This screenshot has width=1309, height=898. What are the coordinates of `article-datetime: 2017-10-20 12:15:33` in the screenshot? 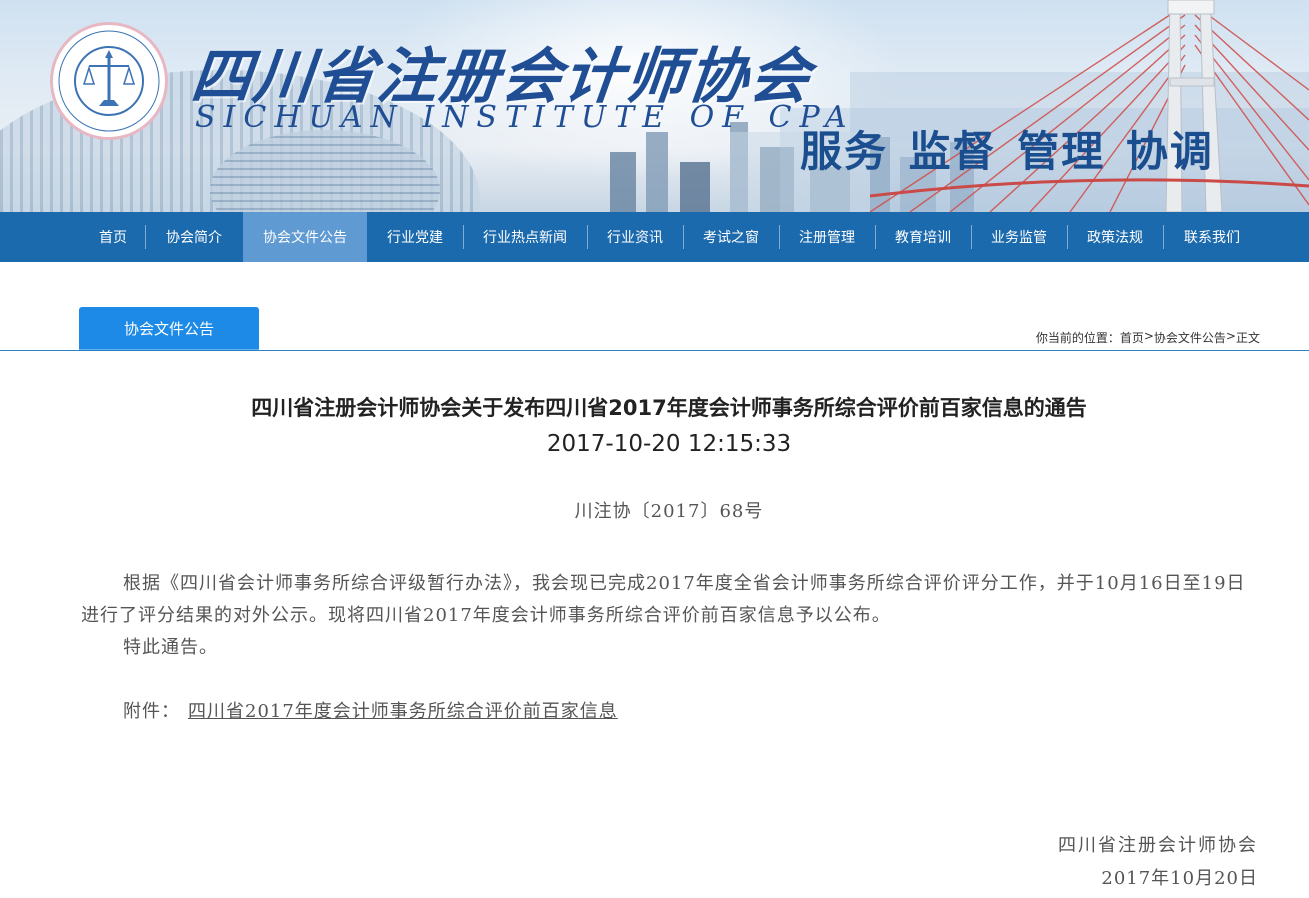 It's located at (669, 444).